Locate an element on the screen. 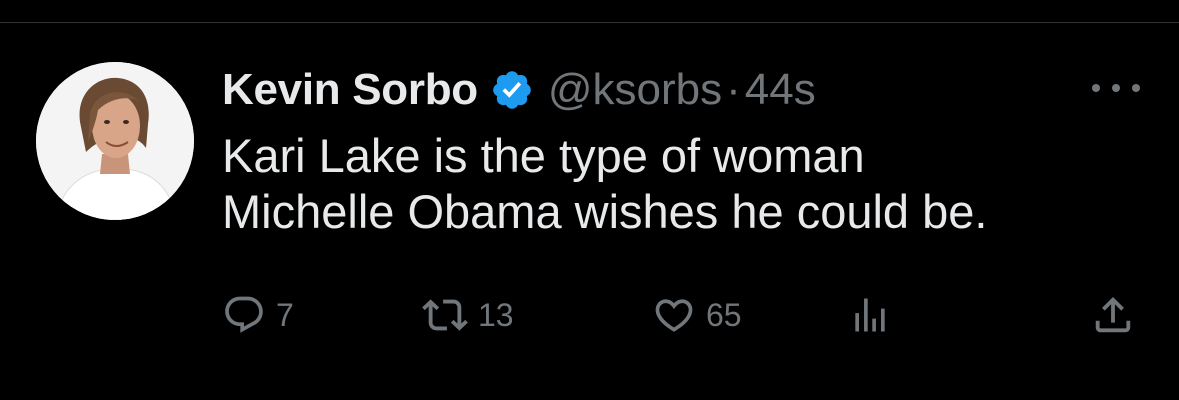 The width and height of the screenshot is (1179, 400). tweet-text-line: Kari Lake is the type of woman is located at coordinates (543, 155).